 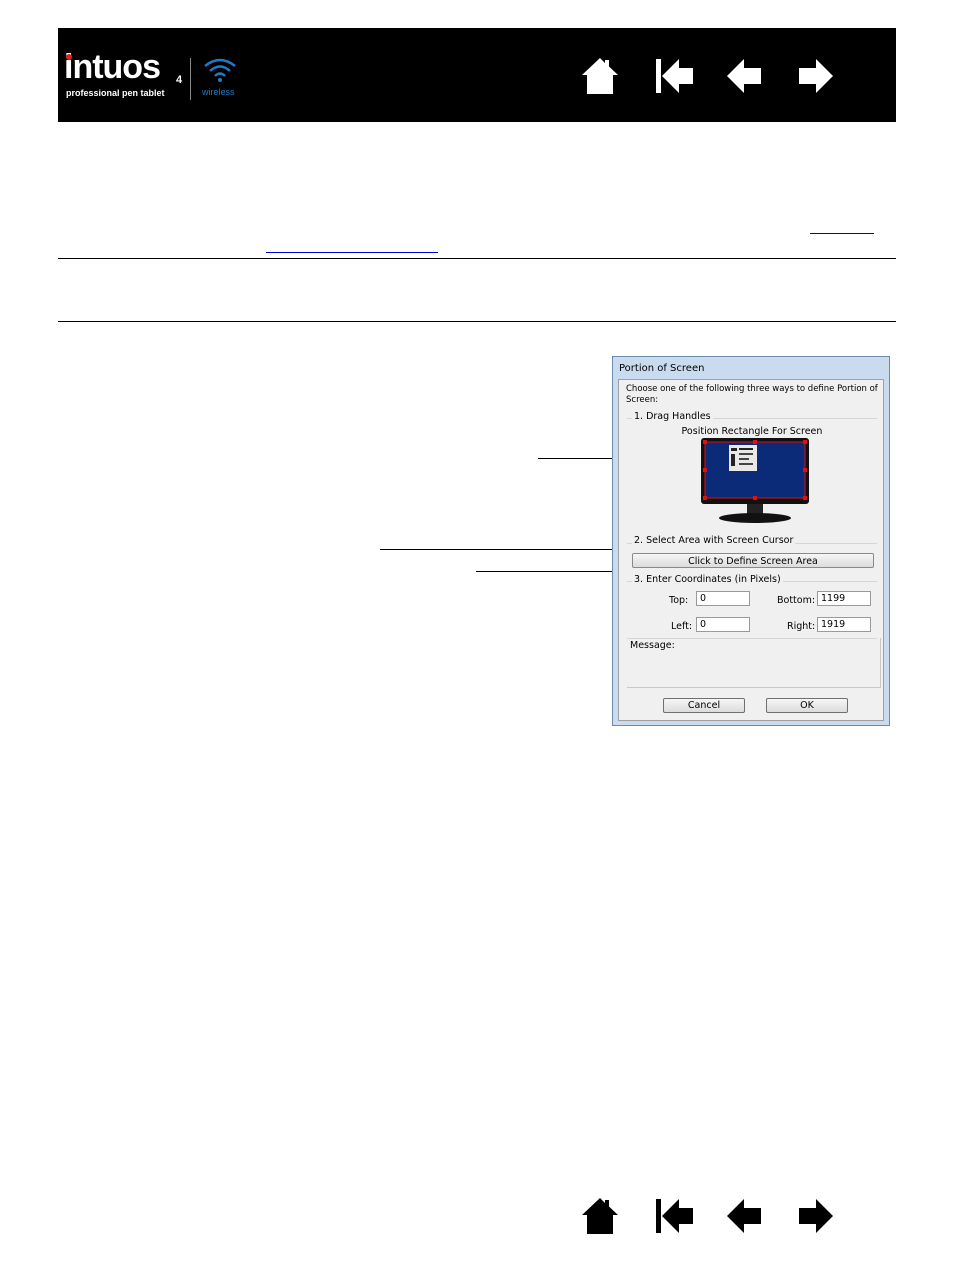 What do you see at coordinates (179, 80) in the screenshot?
I see `logo-model-number: 4` at bounding box center [179, 80].